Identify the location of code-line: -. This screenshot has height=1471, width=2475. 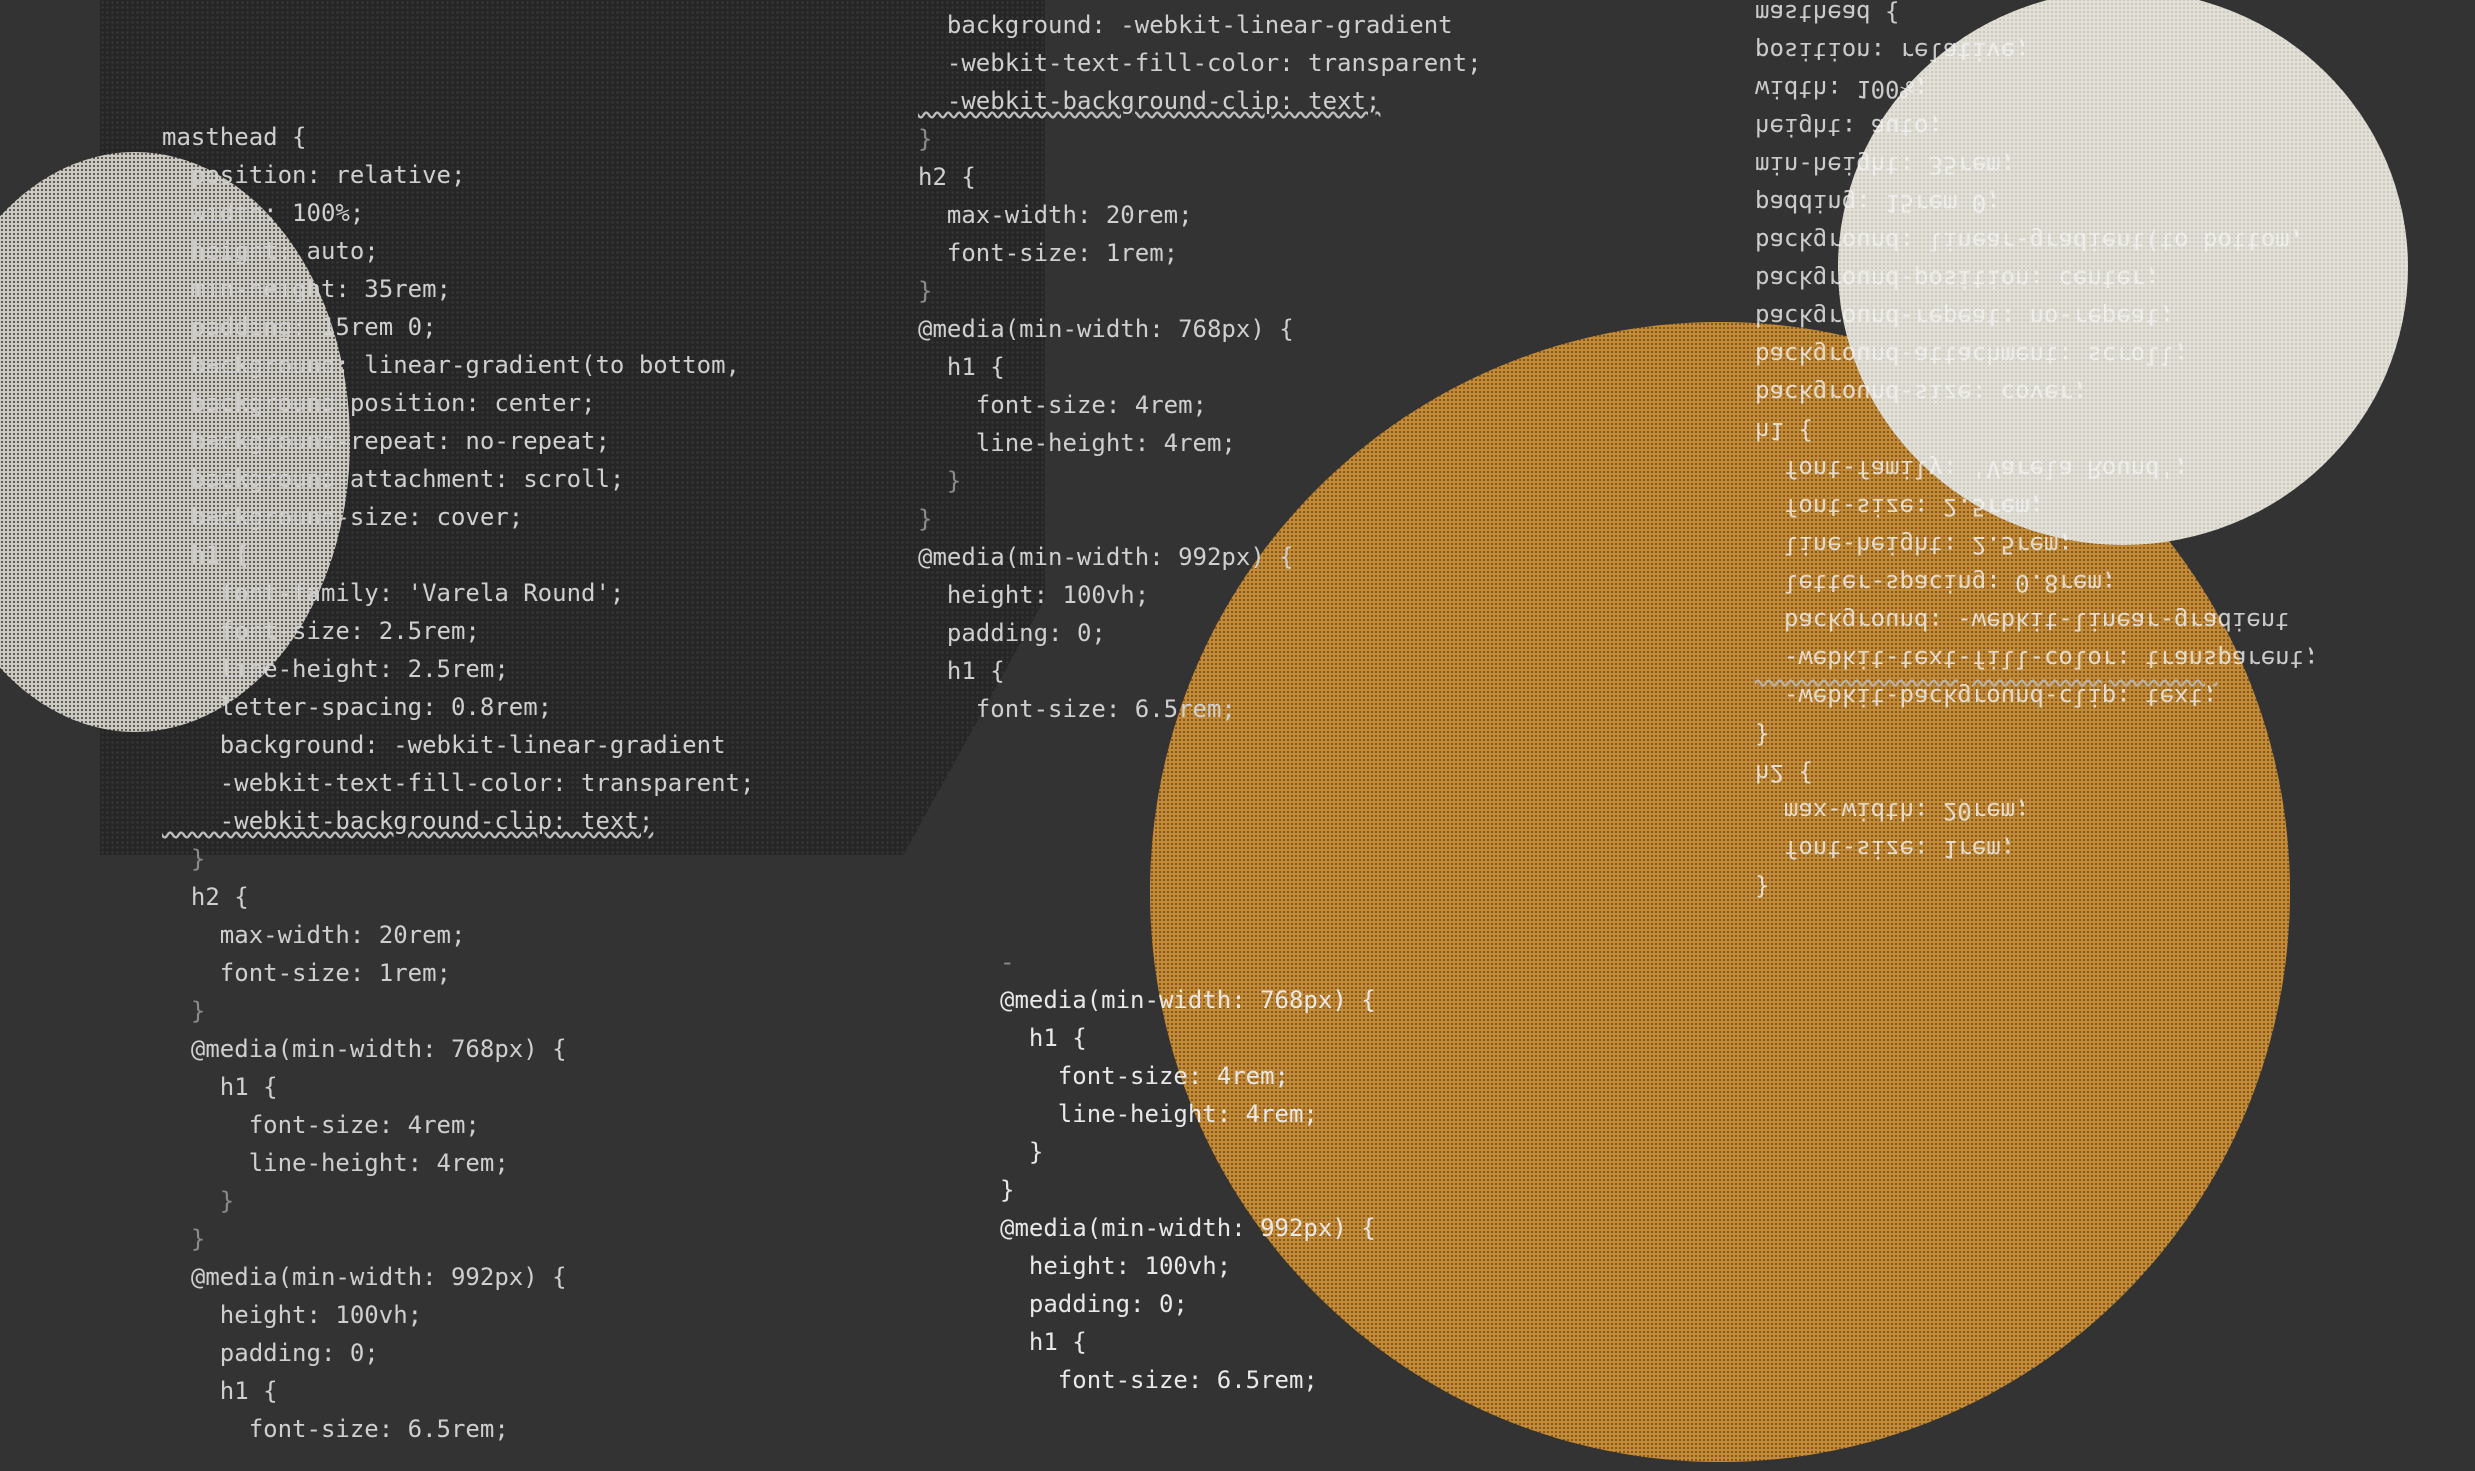
(1007, 962).